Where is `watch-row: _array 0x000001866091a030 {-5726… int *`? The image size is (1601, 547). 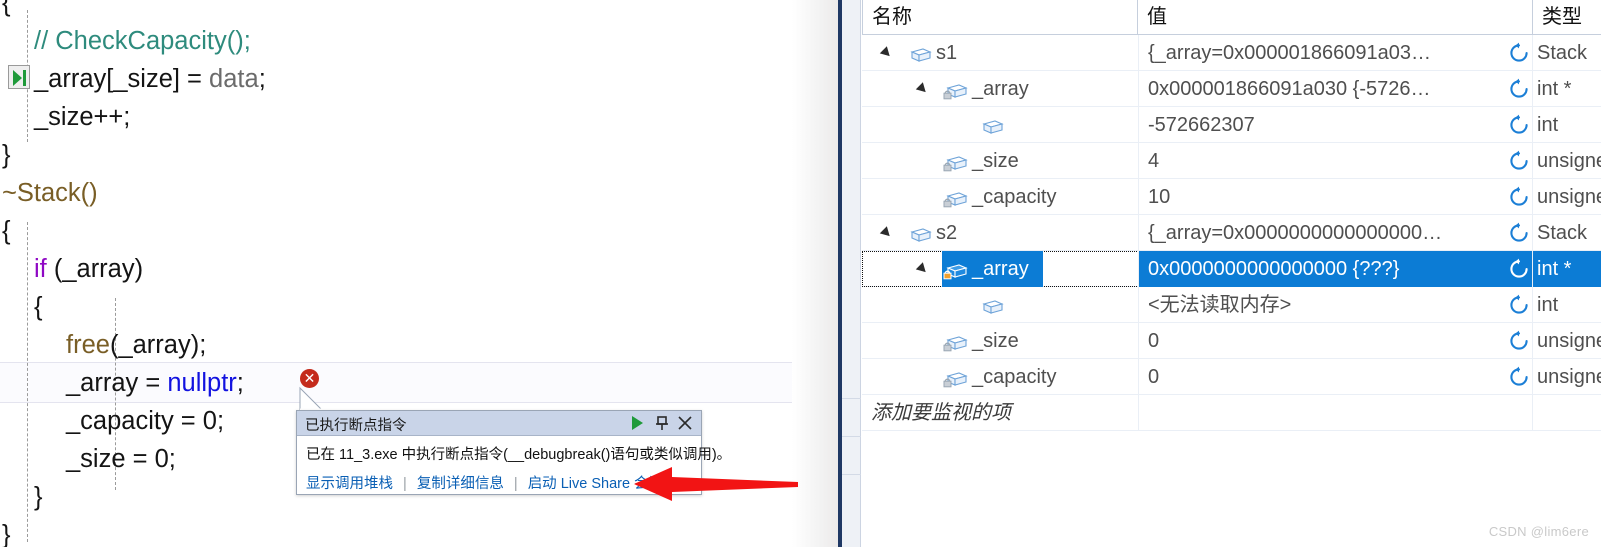 watch-row: _array 0x000001866091a030 {-5726… int * is located at coordinates (1231, 89).